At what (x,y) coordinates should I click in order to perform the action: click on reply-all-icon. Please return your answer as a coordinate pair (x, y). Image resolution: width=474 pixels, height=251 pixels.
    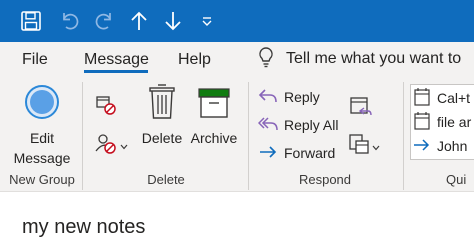
    Looking at the image, I should click on (267, 125).